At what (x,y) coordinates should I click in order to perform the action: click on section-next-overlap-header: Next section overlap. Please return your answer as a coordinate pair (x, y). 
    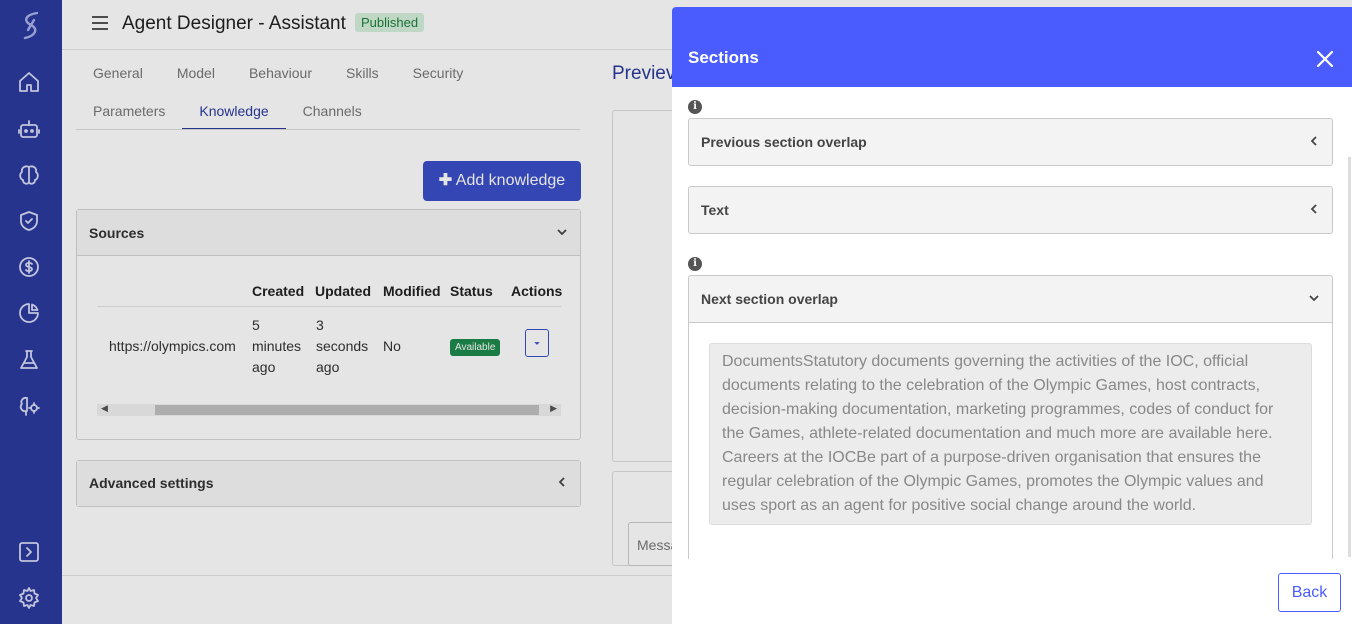
    Looking at the image, I should click on (1010, 299).